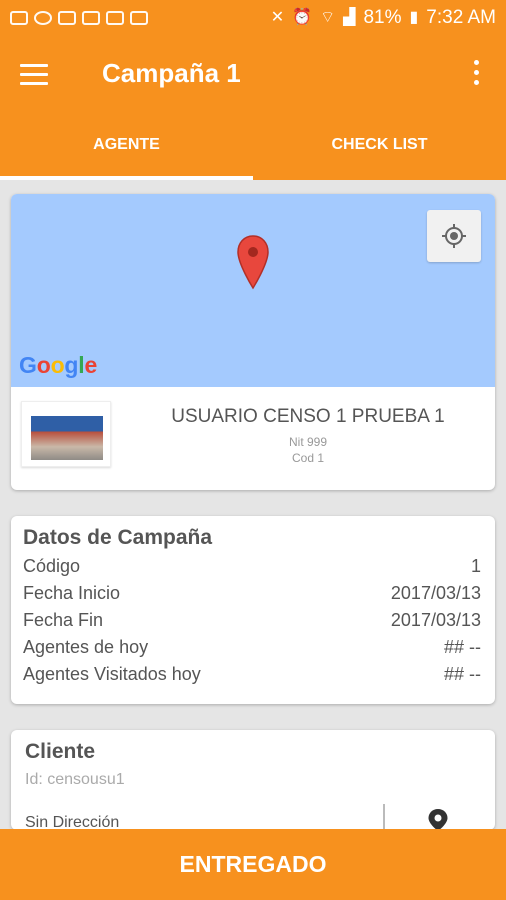 Image resolution: width=506 pixels, height=900 pixels. I want to click on notification-icons, so click(79, 18).